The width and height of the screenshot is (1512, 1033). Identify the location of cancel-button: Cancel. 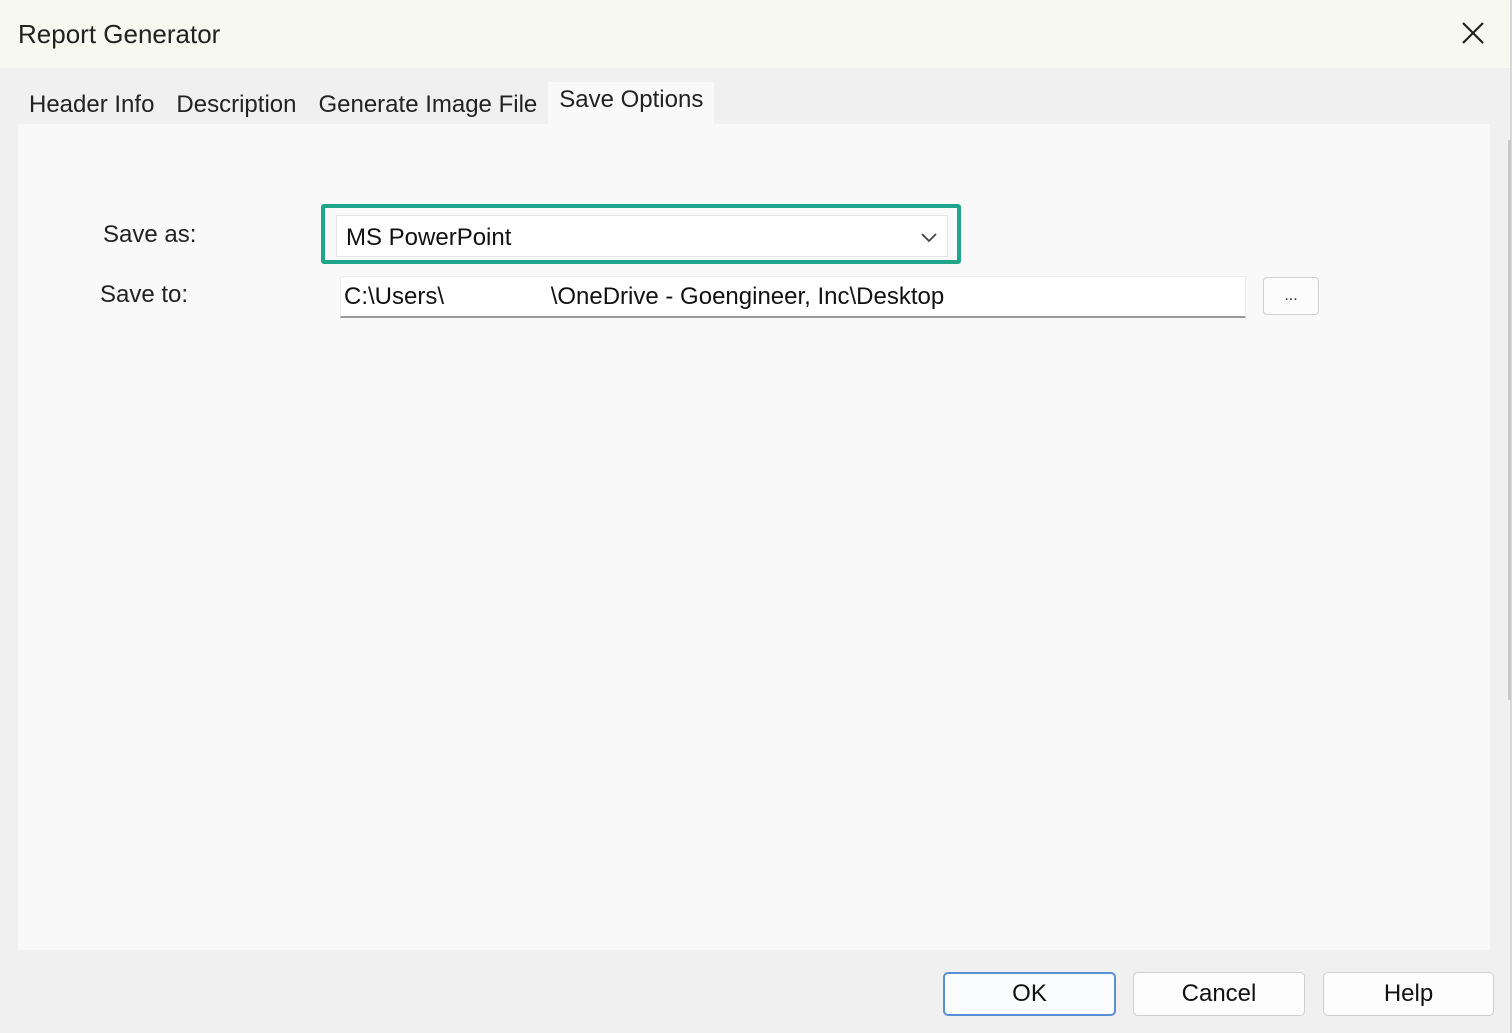
(1219, 994).